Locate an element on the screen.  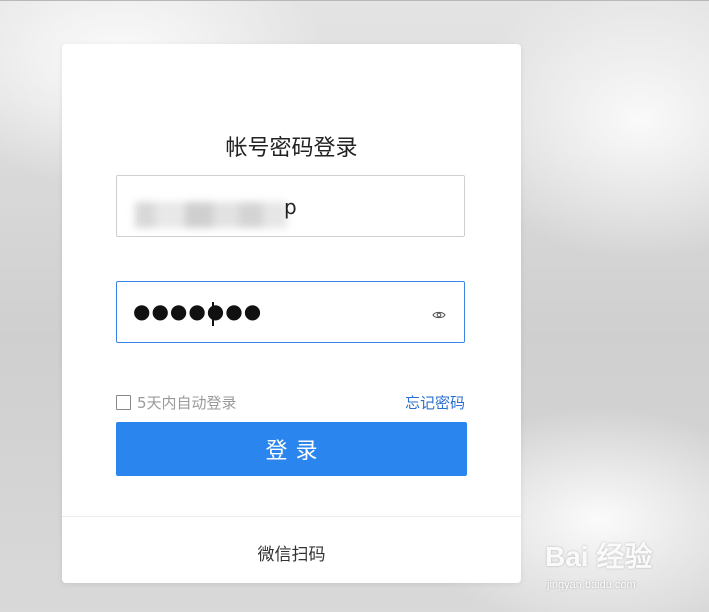
watermark: Bai 经验 jingyan.baidu.com is located at coordinates (625, 570).